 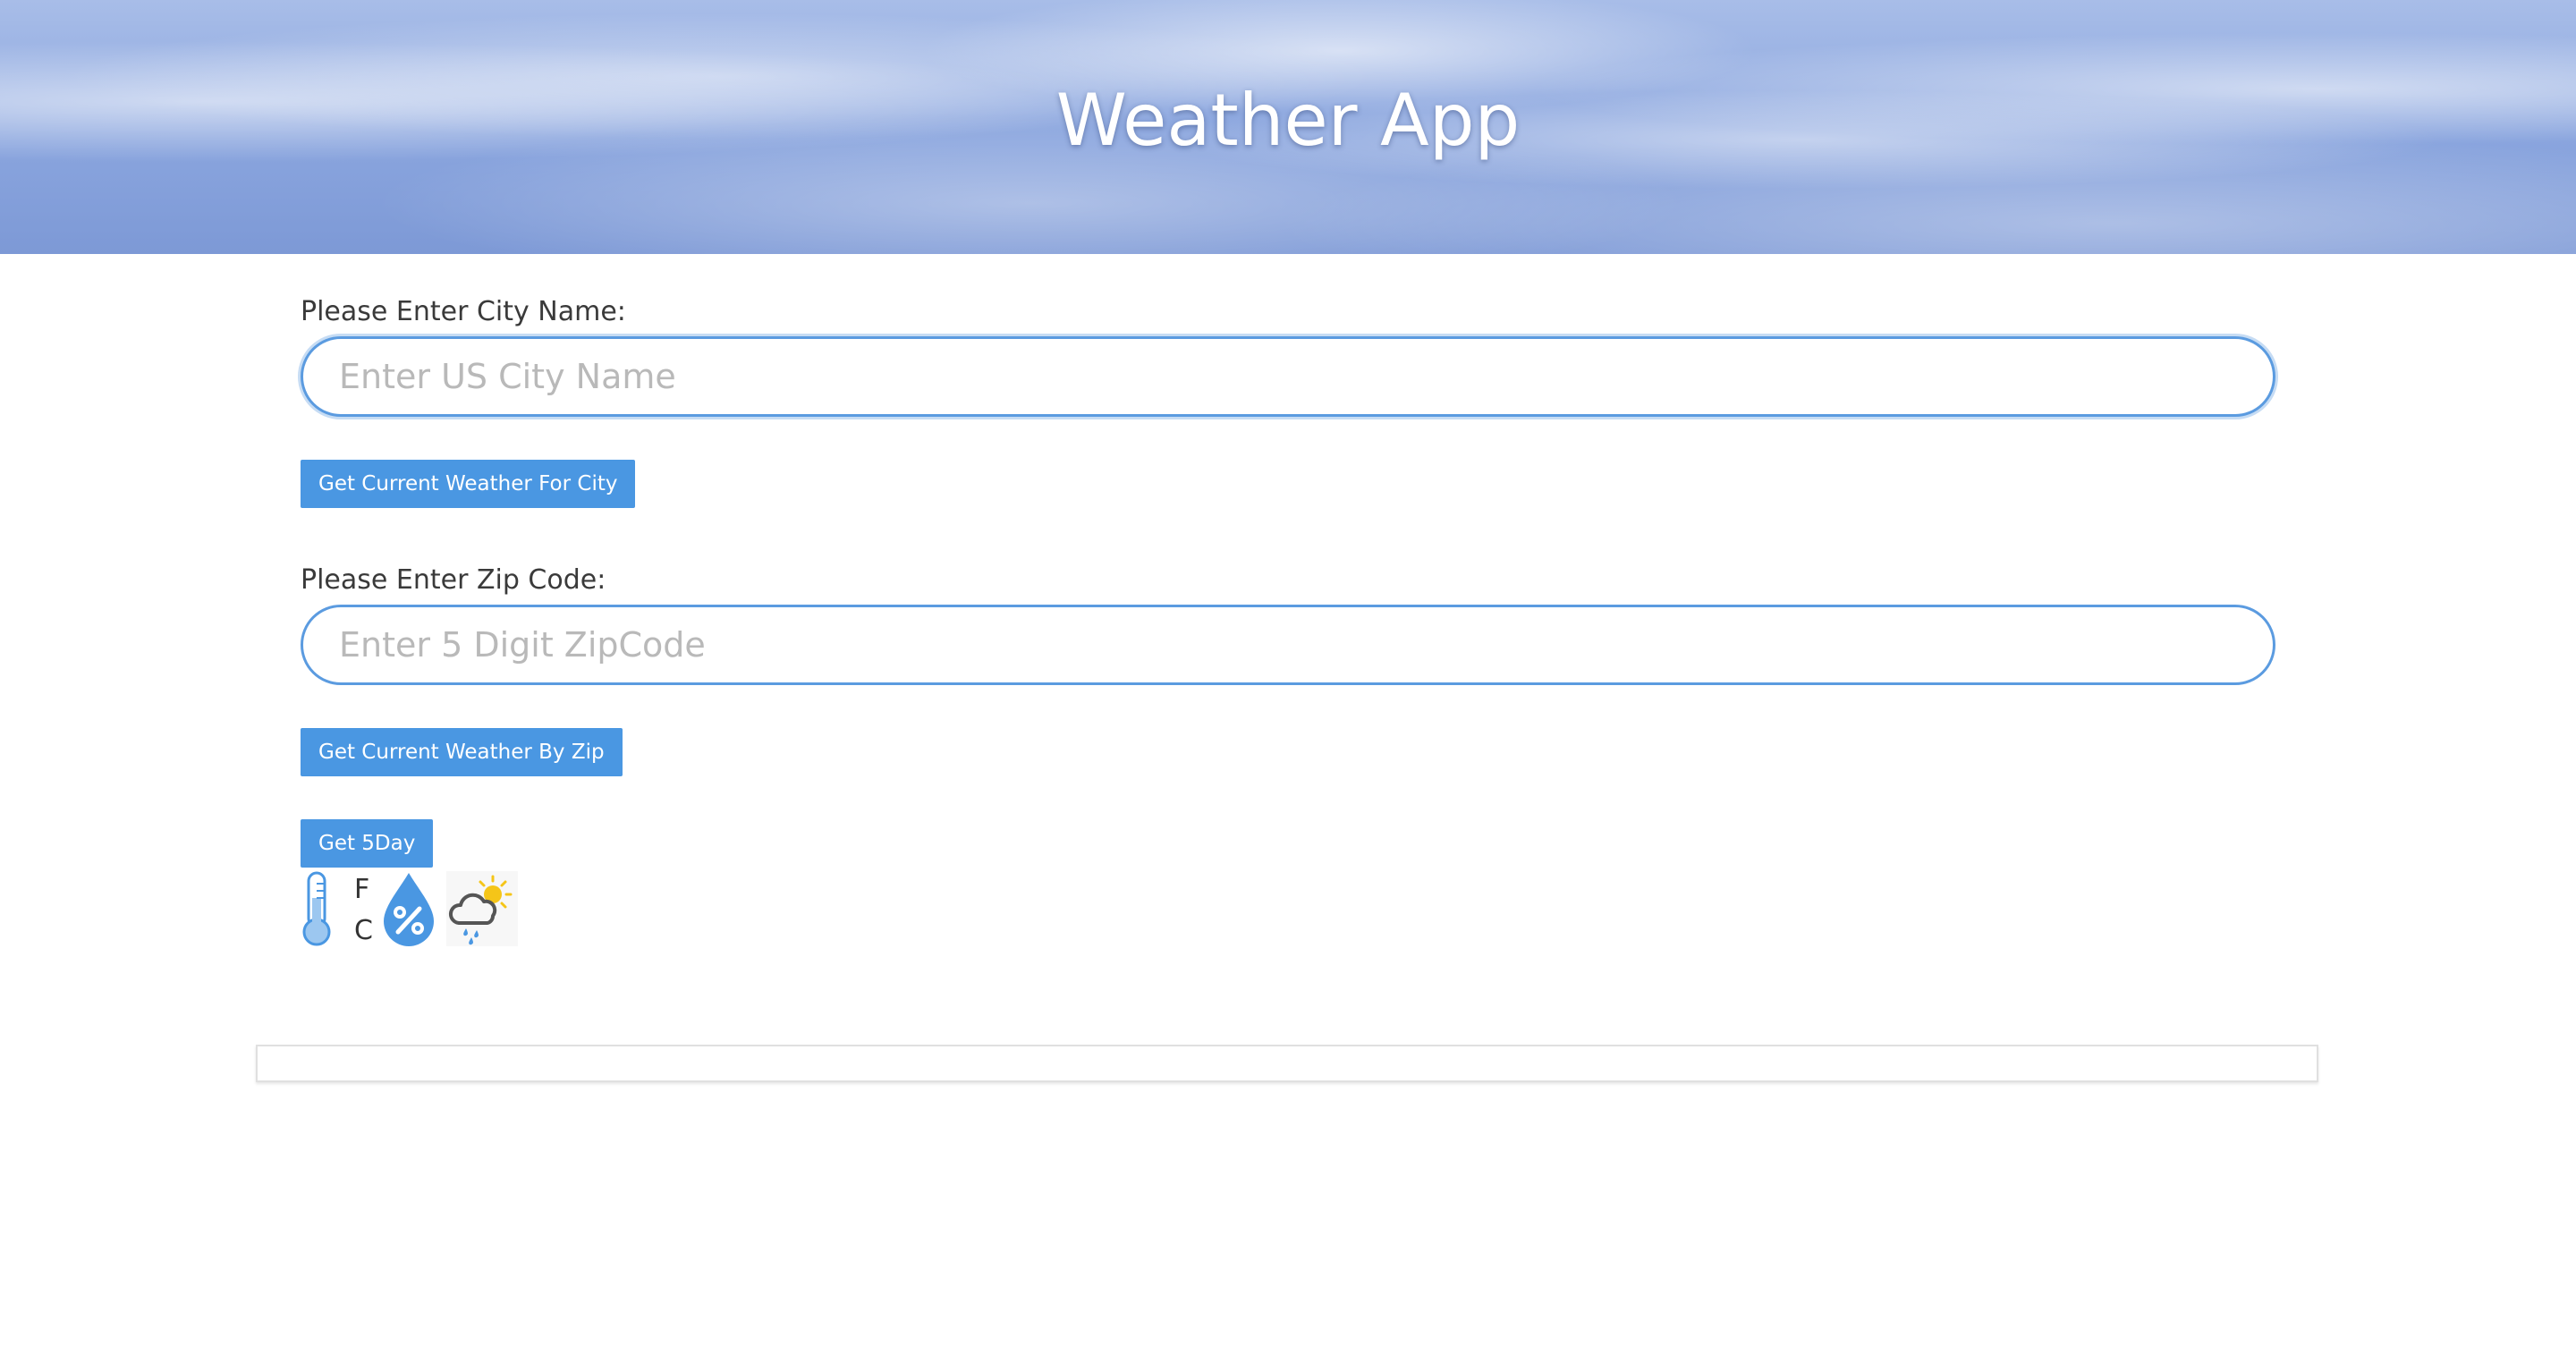 I want to click on temperature-units: F C, so click(x=363, y=910).